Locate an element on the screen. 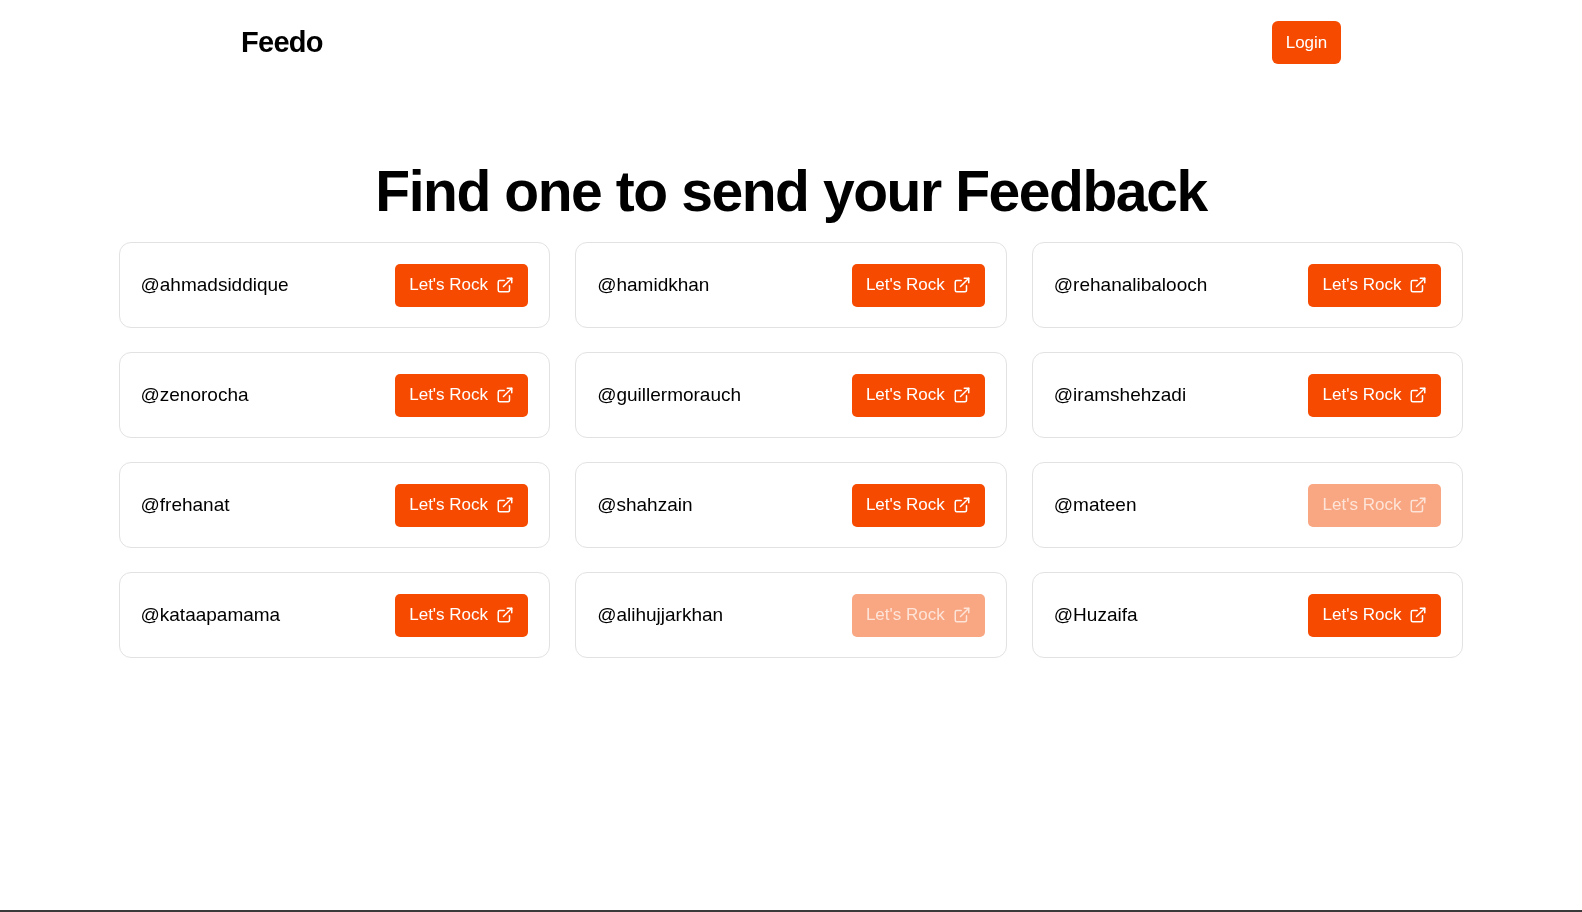 The image size is (1582, 912). username: @ahmadsiddique is located at coordinates (214, 284).